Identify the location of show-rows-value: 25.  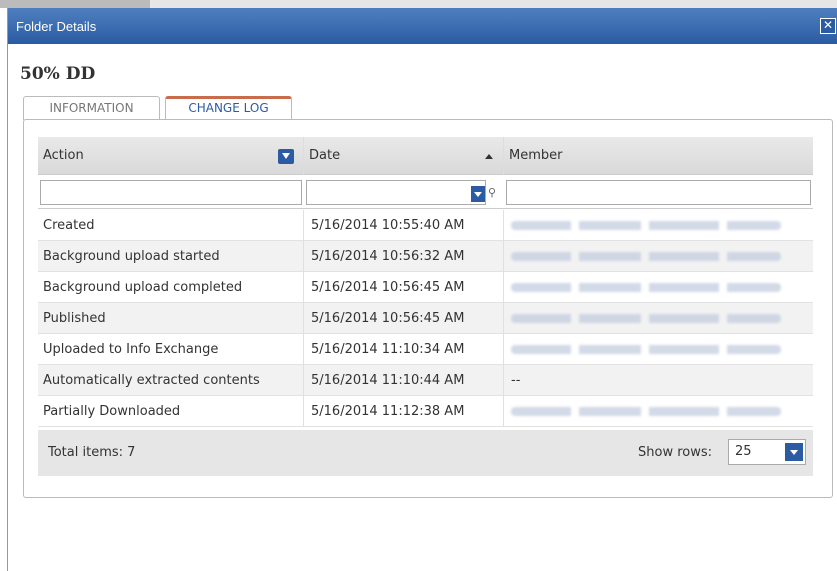
(743, 451).